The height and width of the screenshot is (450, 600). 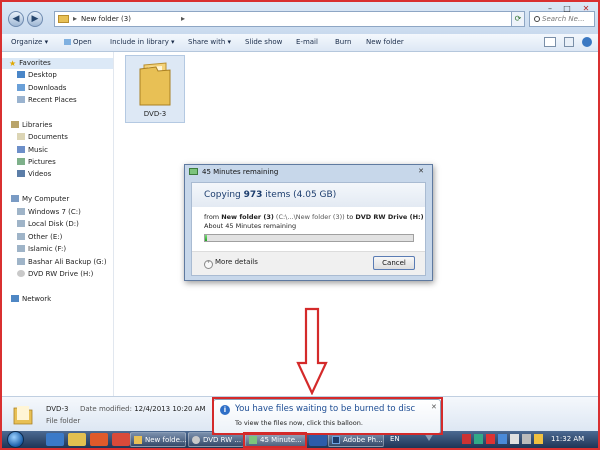 What do you see at coordinates (250, 226) in the screenshot?
I see `time-remaining: About 45 Minutes remaining` at bounding box center [250, 226].